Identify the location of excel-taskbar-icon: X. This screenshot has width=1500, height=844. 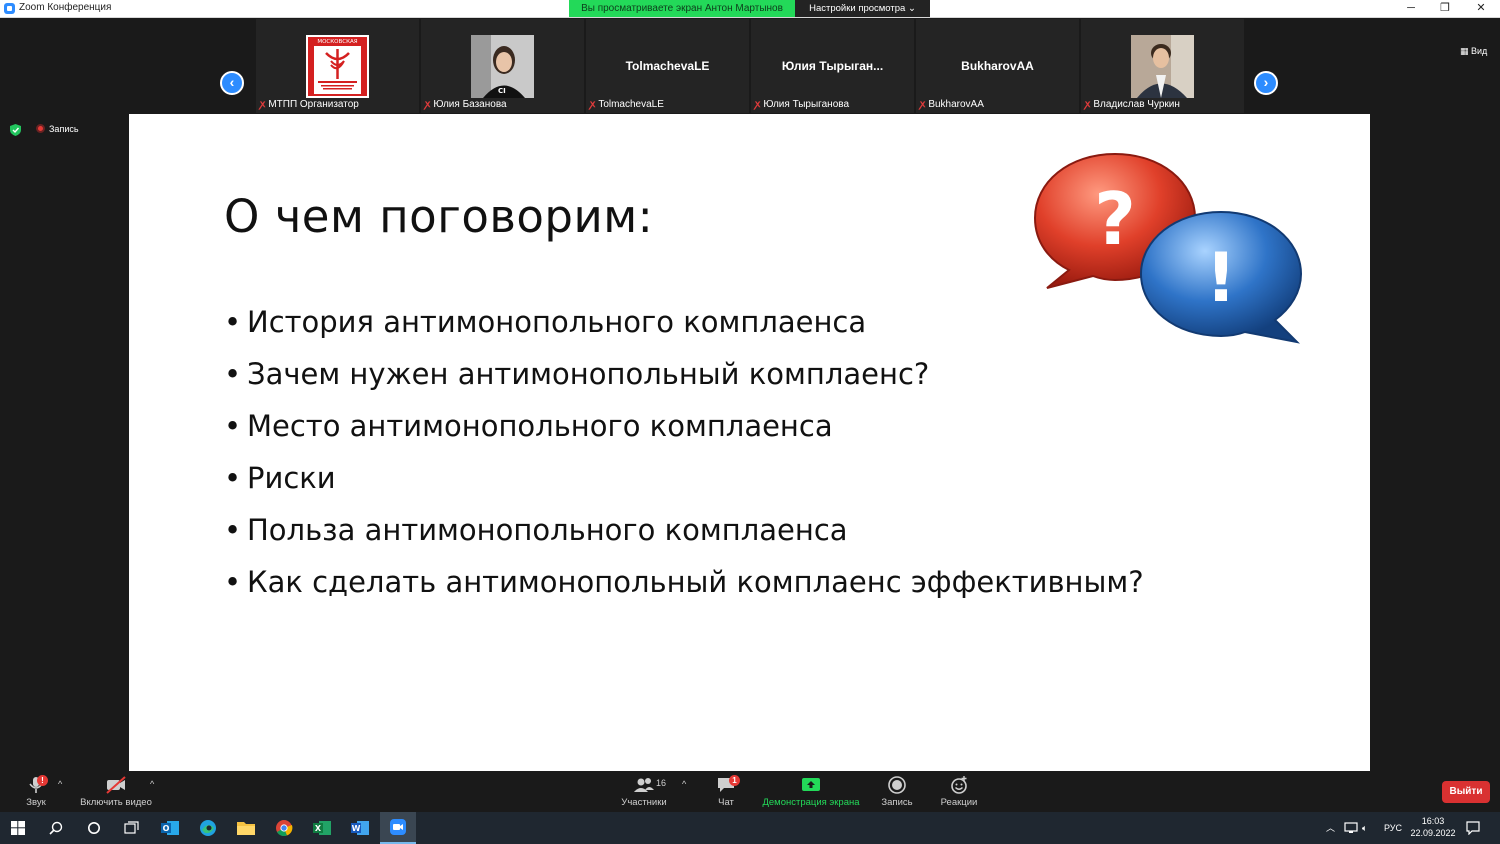
(322, 828).